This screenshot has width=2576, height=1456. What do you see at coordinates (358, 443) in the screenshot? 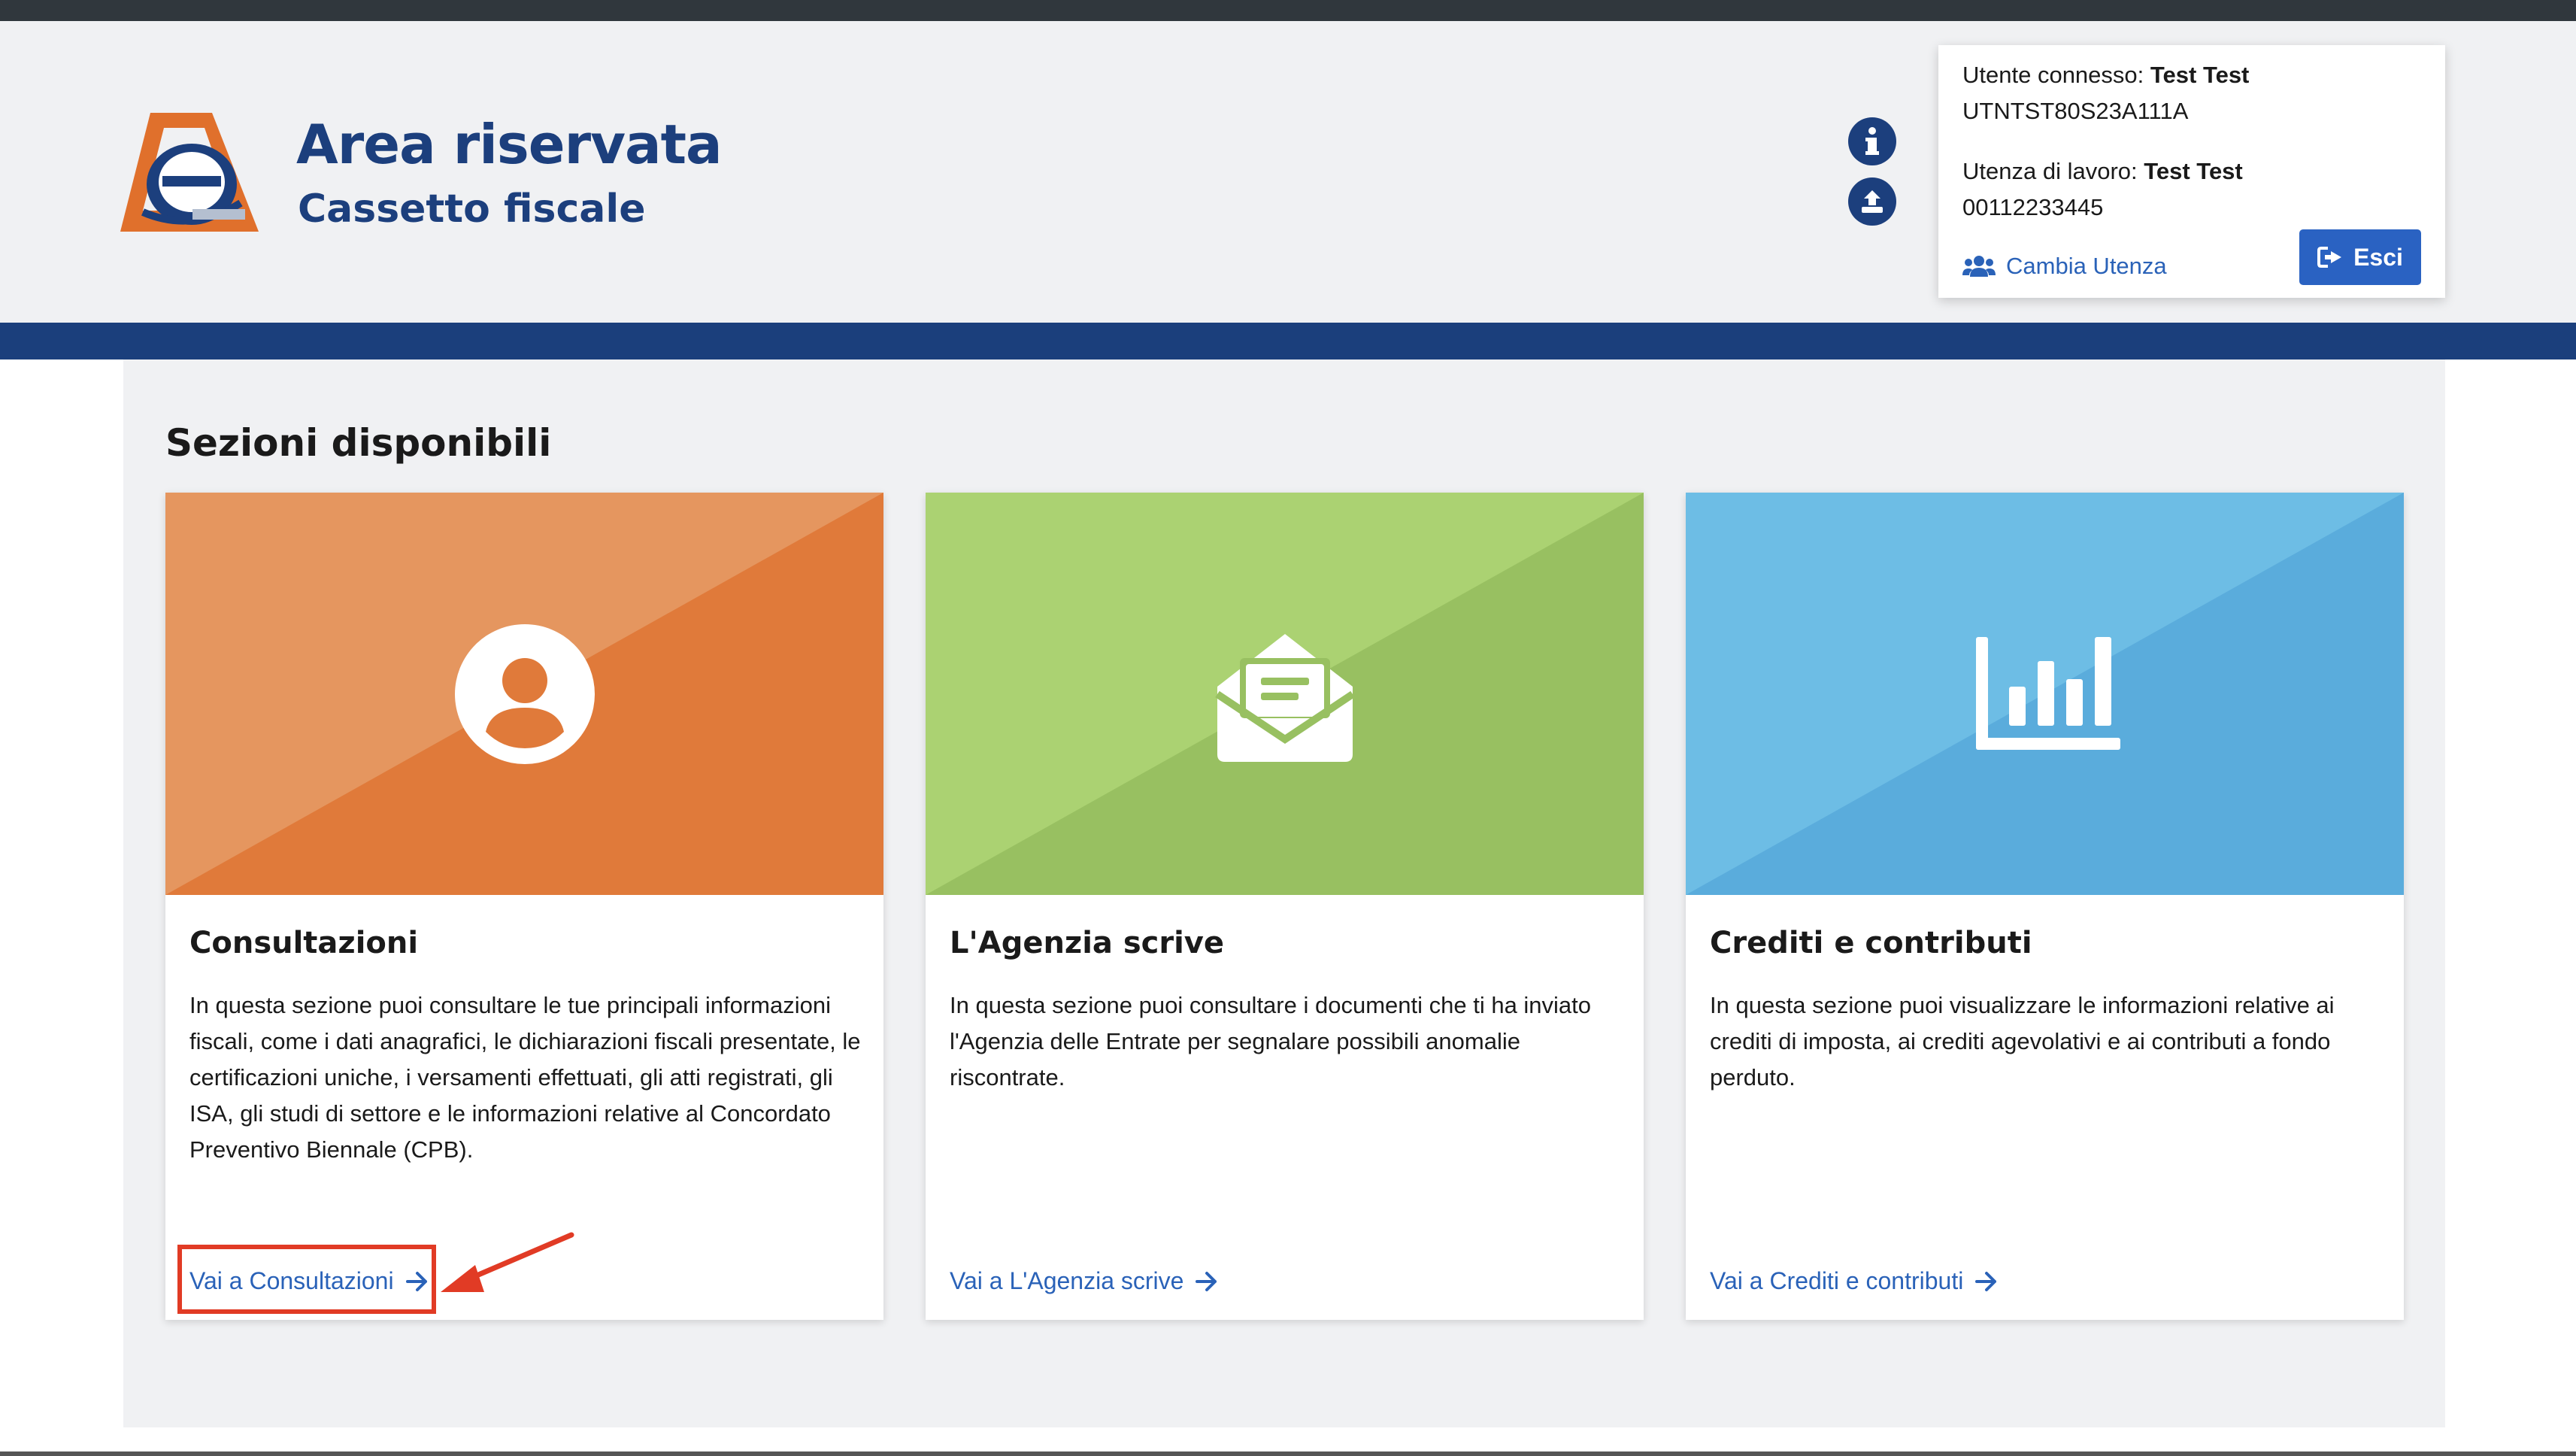
I see `section-title: Sezioni disponibili` at bounding box center [358, 443].